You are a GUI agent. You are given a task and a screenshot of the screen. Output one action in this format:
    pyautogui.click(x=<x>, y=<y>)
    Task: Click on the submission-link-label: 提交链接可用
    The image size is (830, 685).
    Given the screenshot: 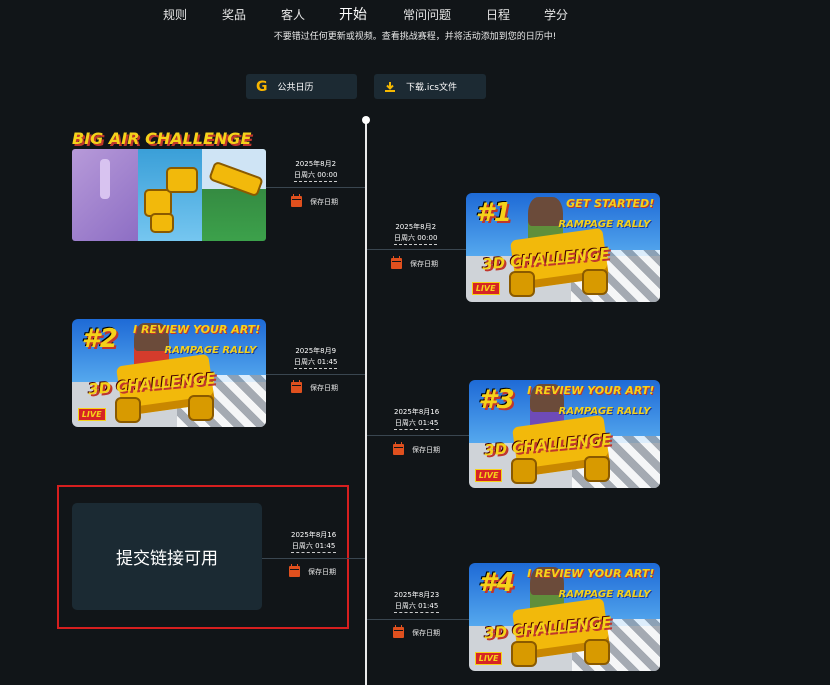 What is the action you would take?
    pyautogui.click(x=167, y=559)
    